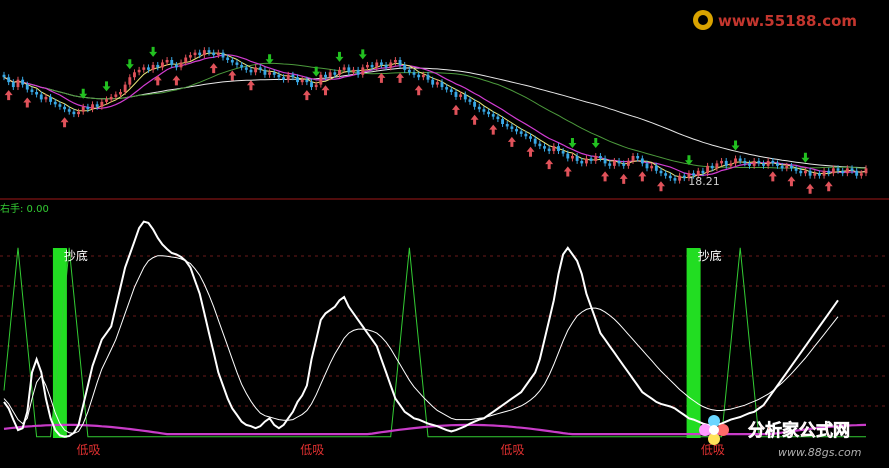  Describe the element at coordinates (819, 452) in the screenshot. I see `bottom-watermark-url: www.88gs.com` at that location.